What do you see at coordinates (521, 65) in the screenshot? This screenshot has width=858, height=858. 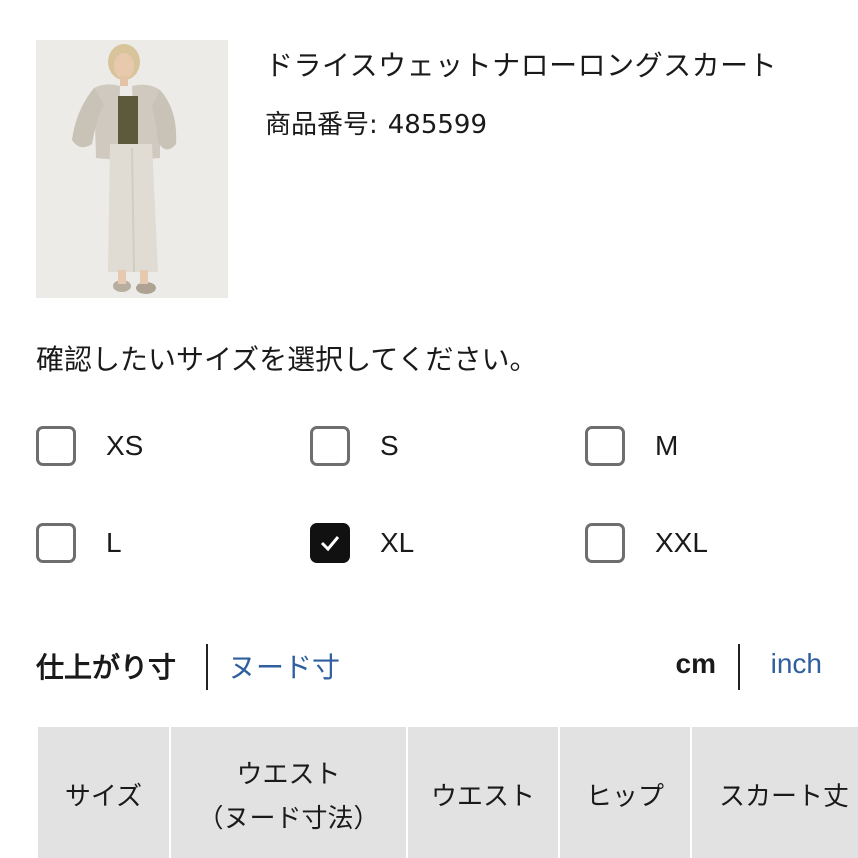 I see `product-title: ドライスウェットナローロングスカート` at bounding box center [521, 65].